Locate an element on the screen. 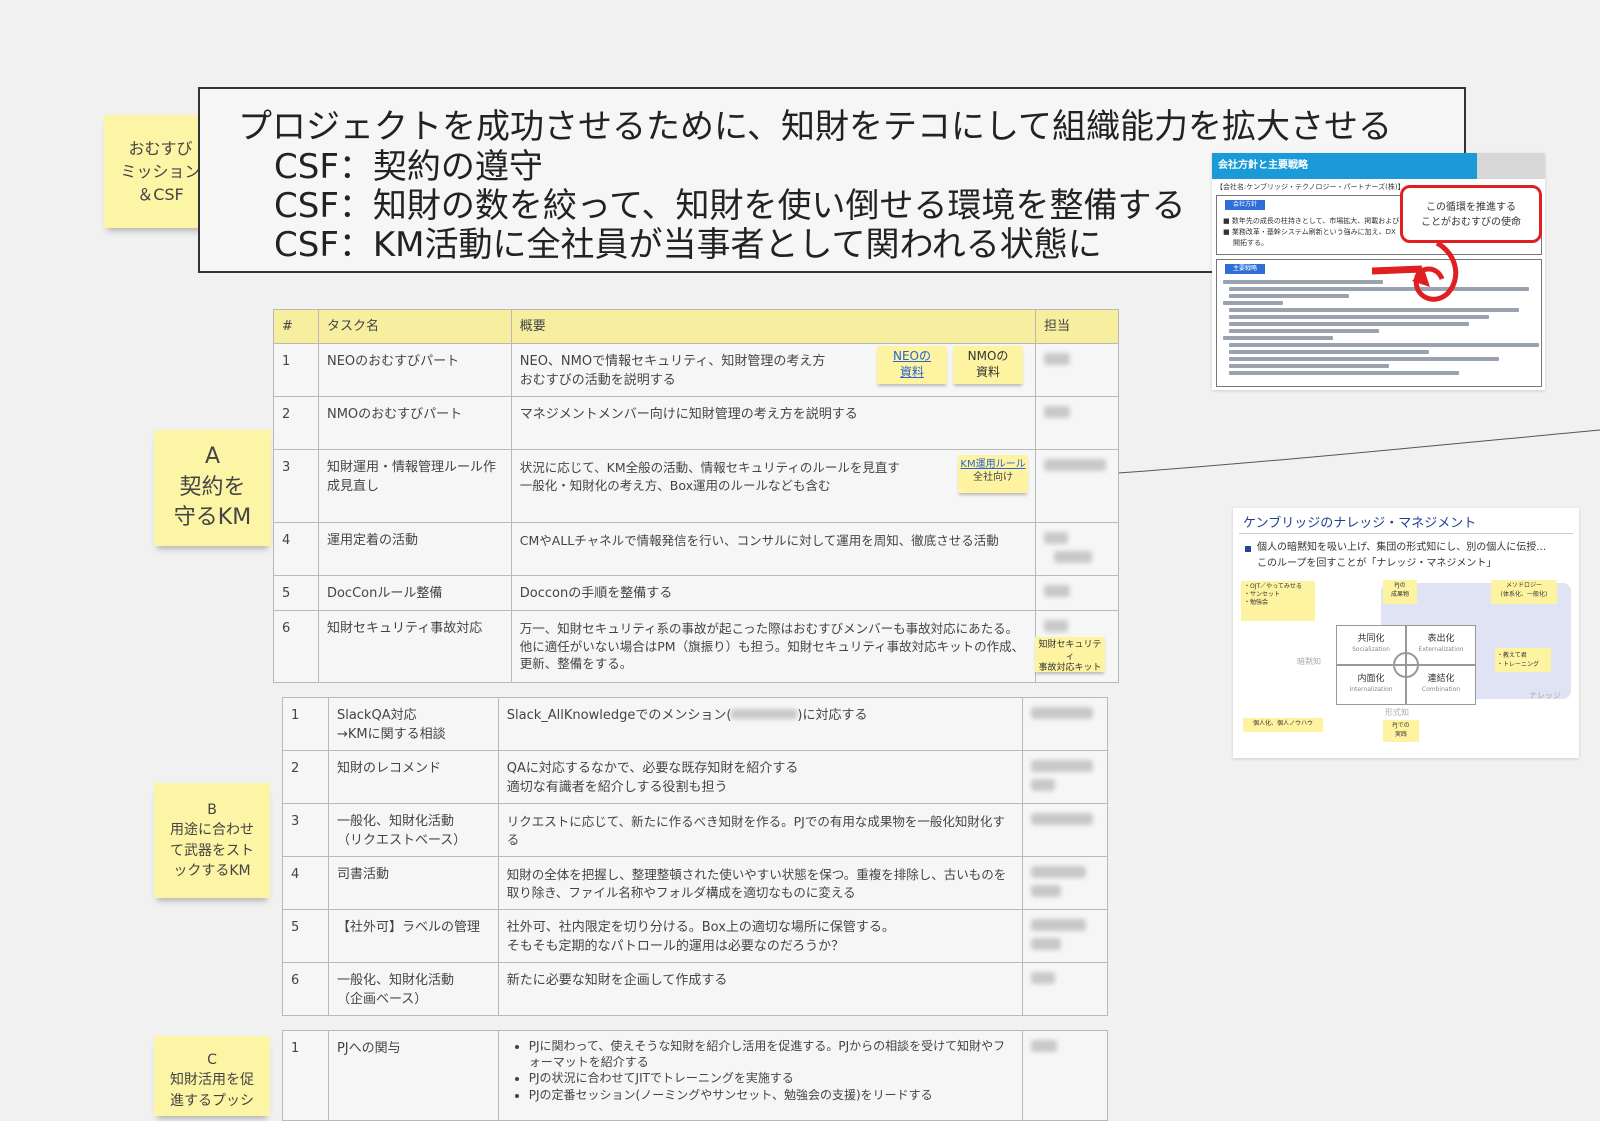  policy-bullet-3: 開拓する。 is located at coordinates (1250, 243).